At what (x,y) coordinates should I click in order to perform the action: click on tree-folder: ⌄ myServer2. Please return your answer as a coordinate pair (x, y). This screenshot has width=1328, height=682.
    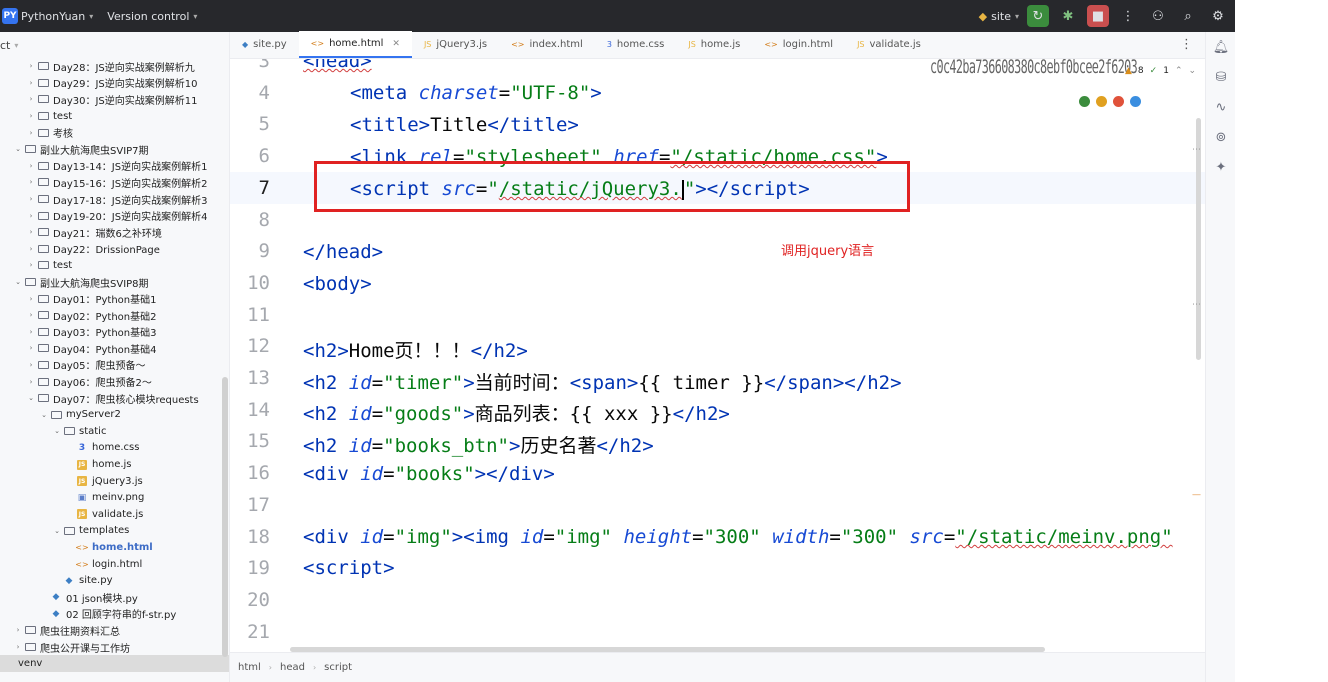
    Looking at the image, I should click on (114, 414).